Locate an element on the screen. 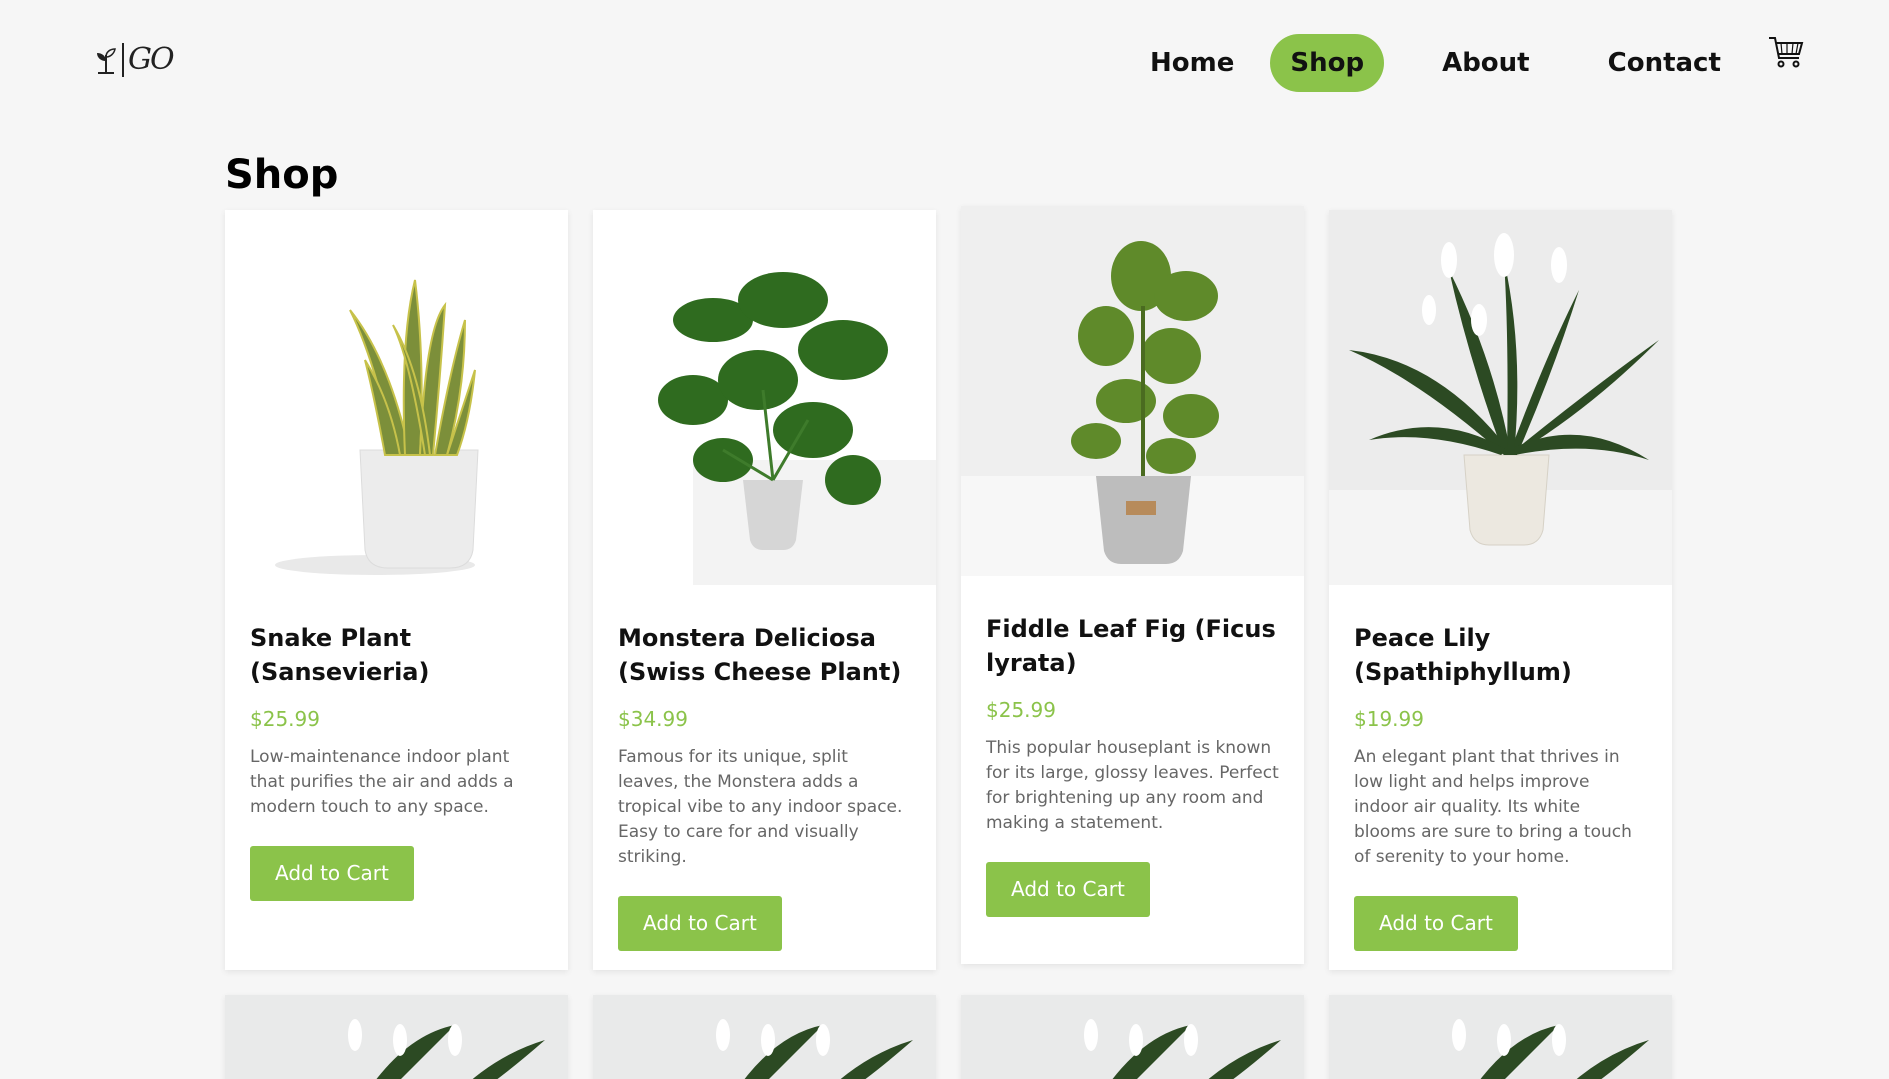 The height and width of the screenshot is (1079, 1889). nav-shop: Shop is located at coordinates (1327, 63).